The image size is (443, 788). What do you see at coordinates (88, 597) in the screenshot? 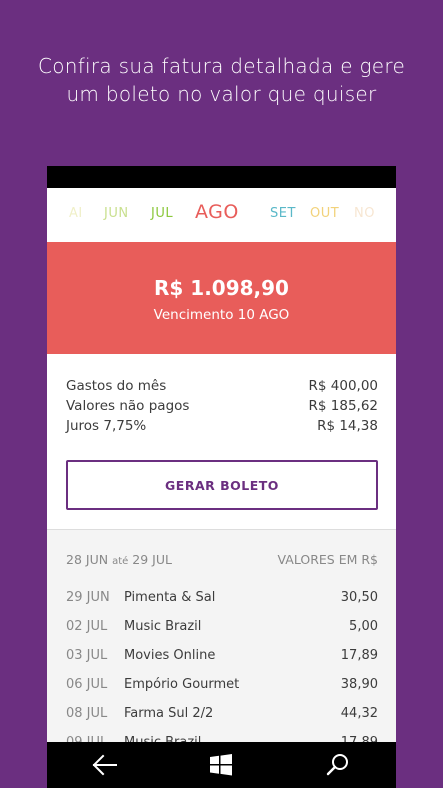
I see `transaction-date: 29 JUN` at bounding box center [88, 597].